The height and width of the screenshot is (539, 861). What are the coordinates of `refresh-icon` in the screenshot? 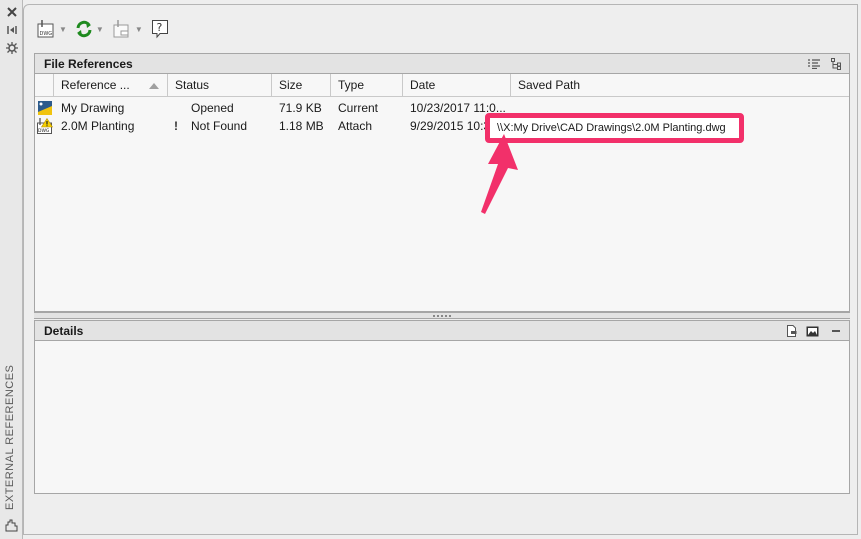 It's located at (84, 29).